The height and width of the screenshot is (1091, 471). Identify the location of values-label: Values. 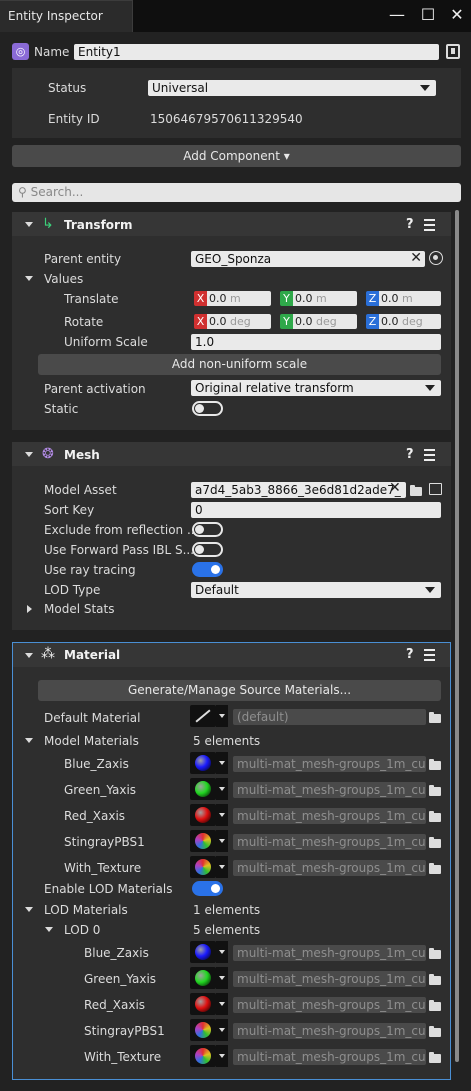
(64, 279).